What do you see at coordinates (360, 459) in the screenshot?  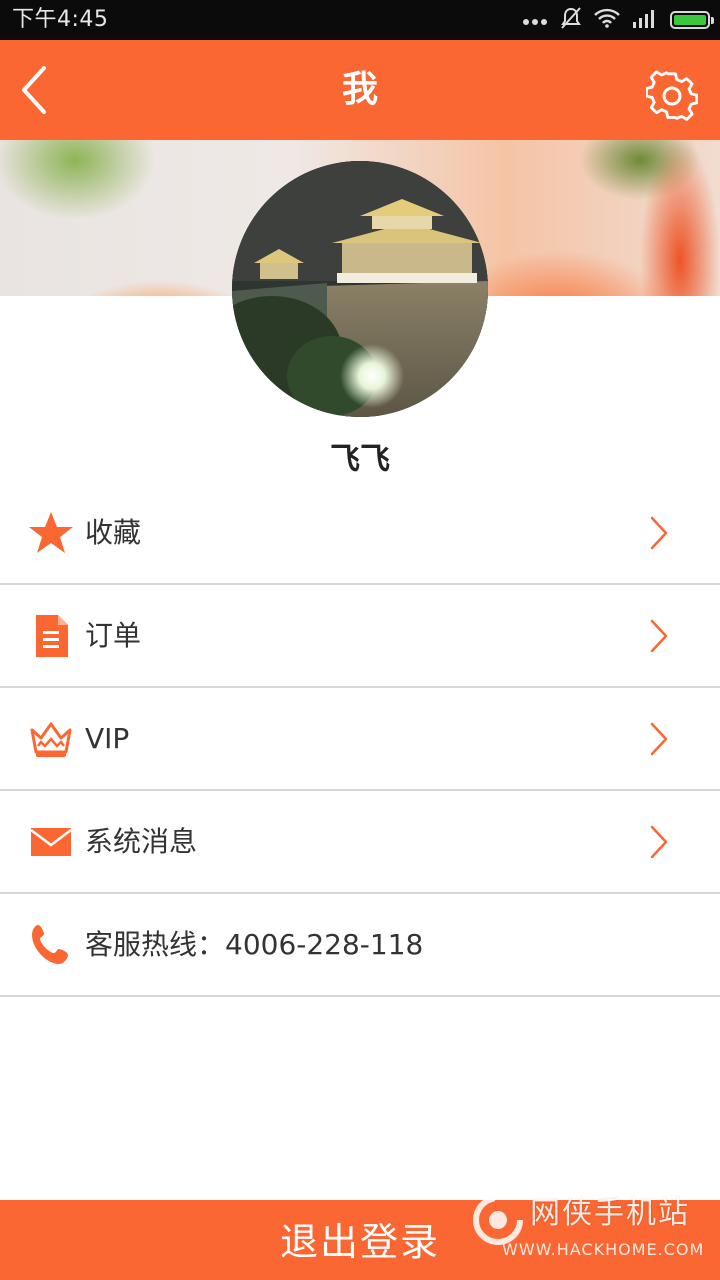 I see `username: 飞飞` at bounding box center [360, 459].